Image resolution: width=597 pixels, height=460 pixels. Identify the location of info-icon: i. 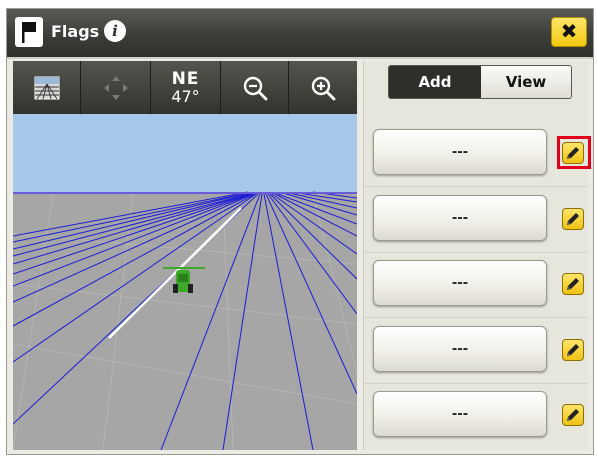
(115, 31).